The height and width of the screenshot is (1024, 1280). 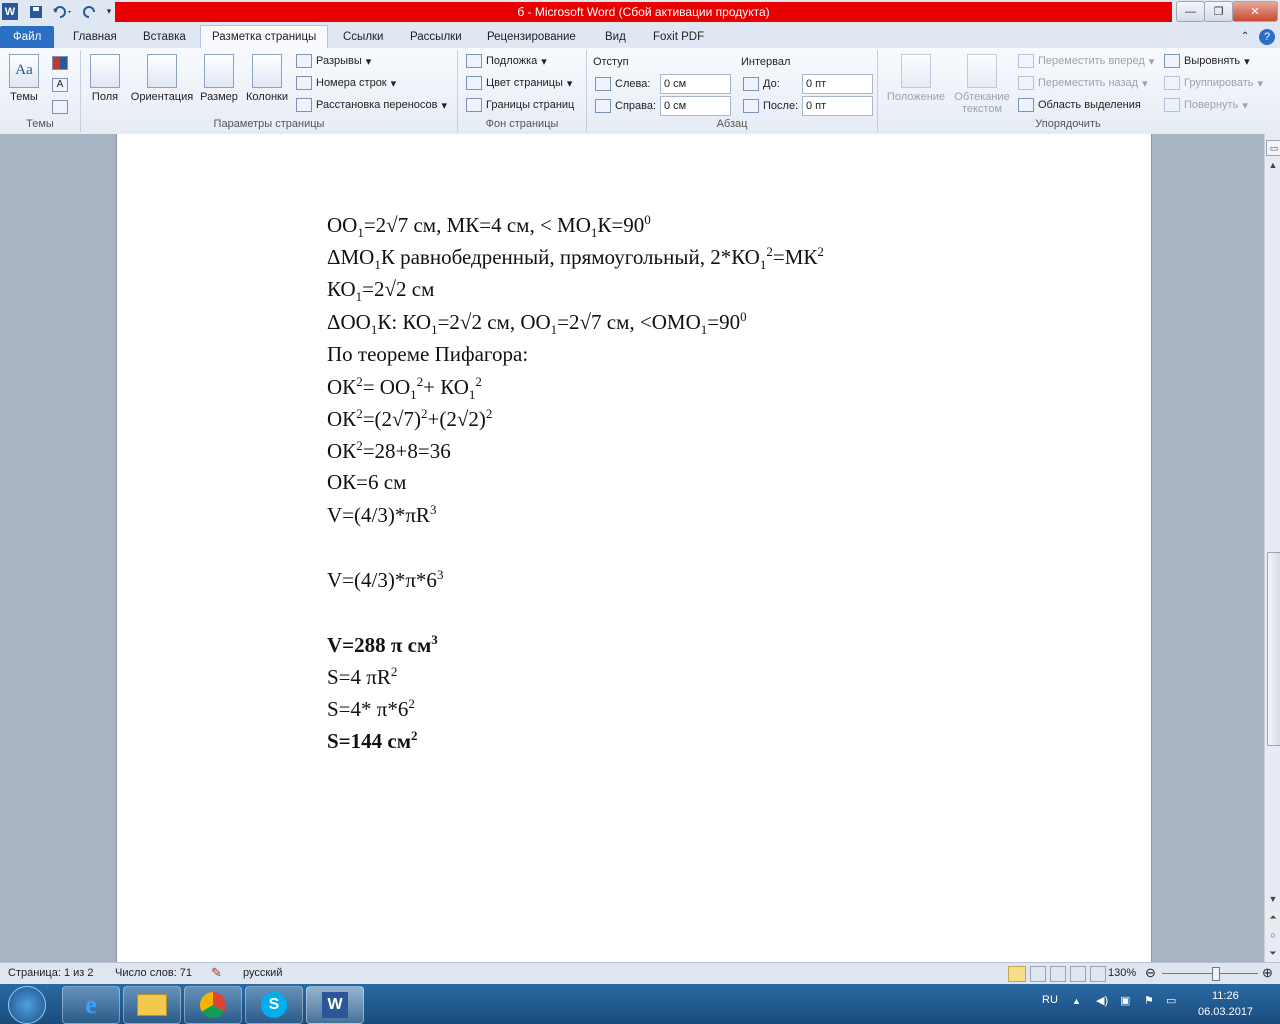 What do you see at coordinates (105, 78) in the screenshot?
I see `margins-button: Поля` at bounding box center [105, 78].